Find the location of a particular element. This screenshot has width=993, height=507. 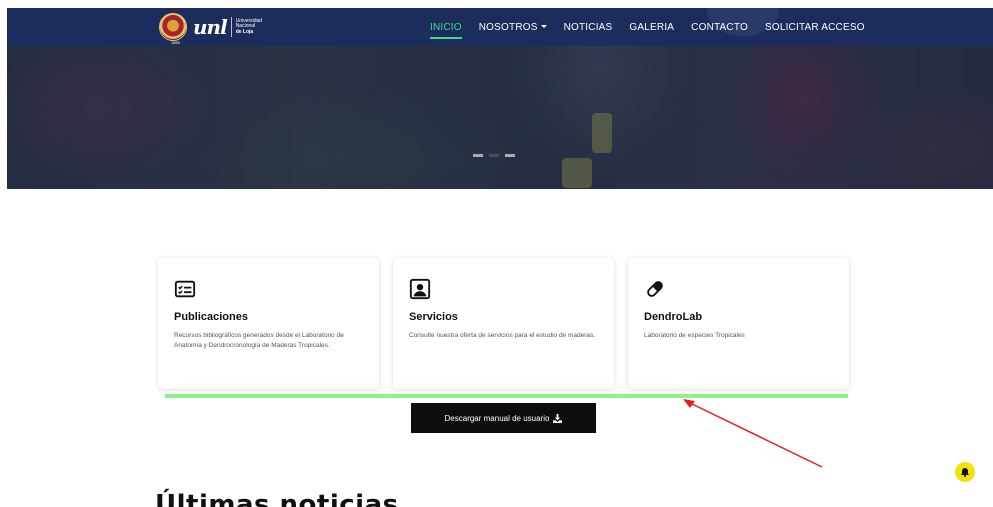

bell-icon is located at coordinates (965, 472).